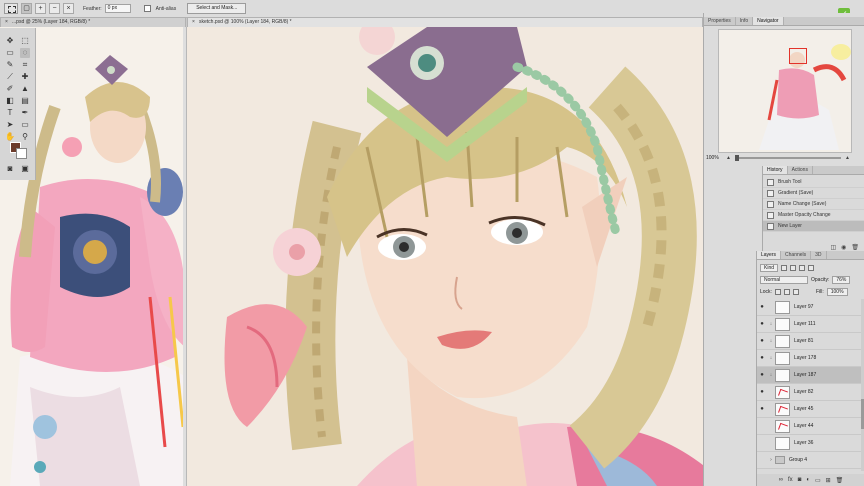 Image resolution: width=864 pixels, height=486 pixels. What do you see at coordinates (117, 8) in the screenshot?
I see `feather-input: 0 px` at bounding box center [117, 8].